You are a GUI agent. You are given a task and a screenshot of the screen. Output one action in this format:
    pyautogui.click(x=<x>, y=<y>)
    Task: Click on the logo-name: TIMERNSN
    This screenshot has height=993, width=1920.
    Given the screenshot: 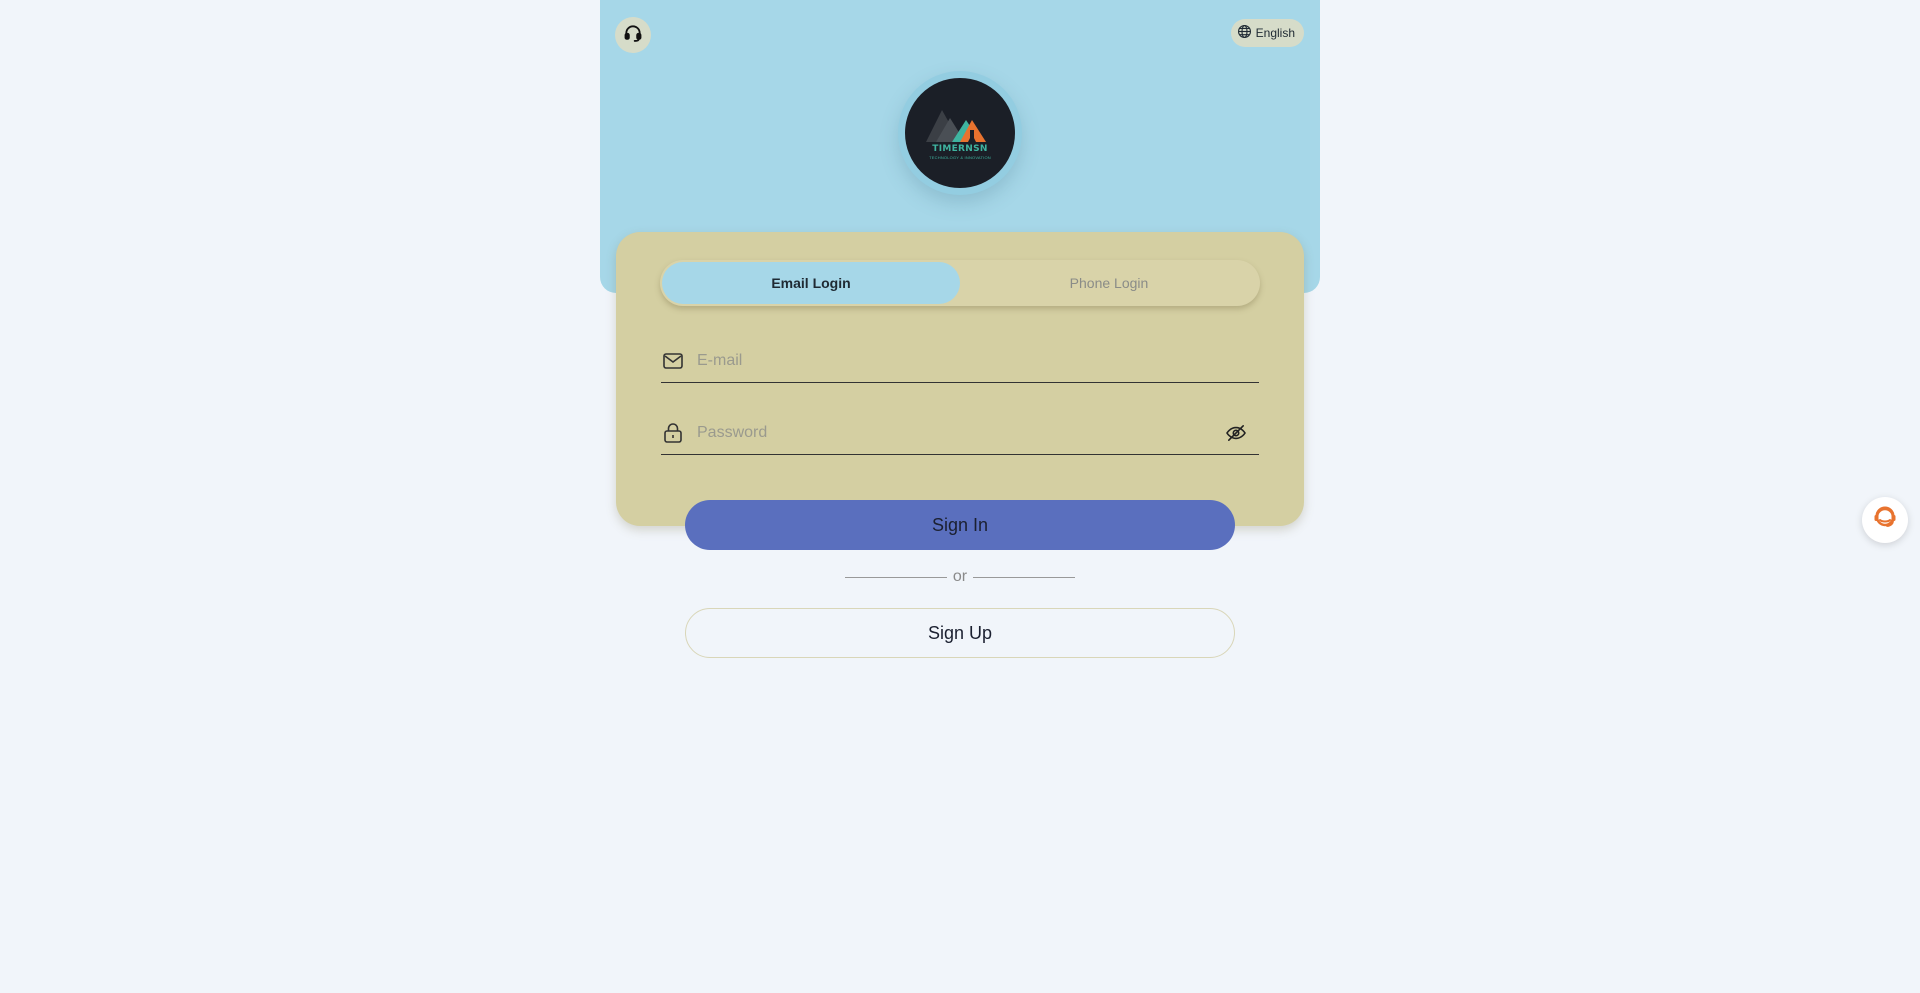 What is the action you would take?
    pyautogui.click(x=960, y=149)
    